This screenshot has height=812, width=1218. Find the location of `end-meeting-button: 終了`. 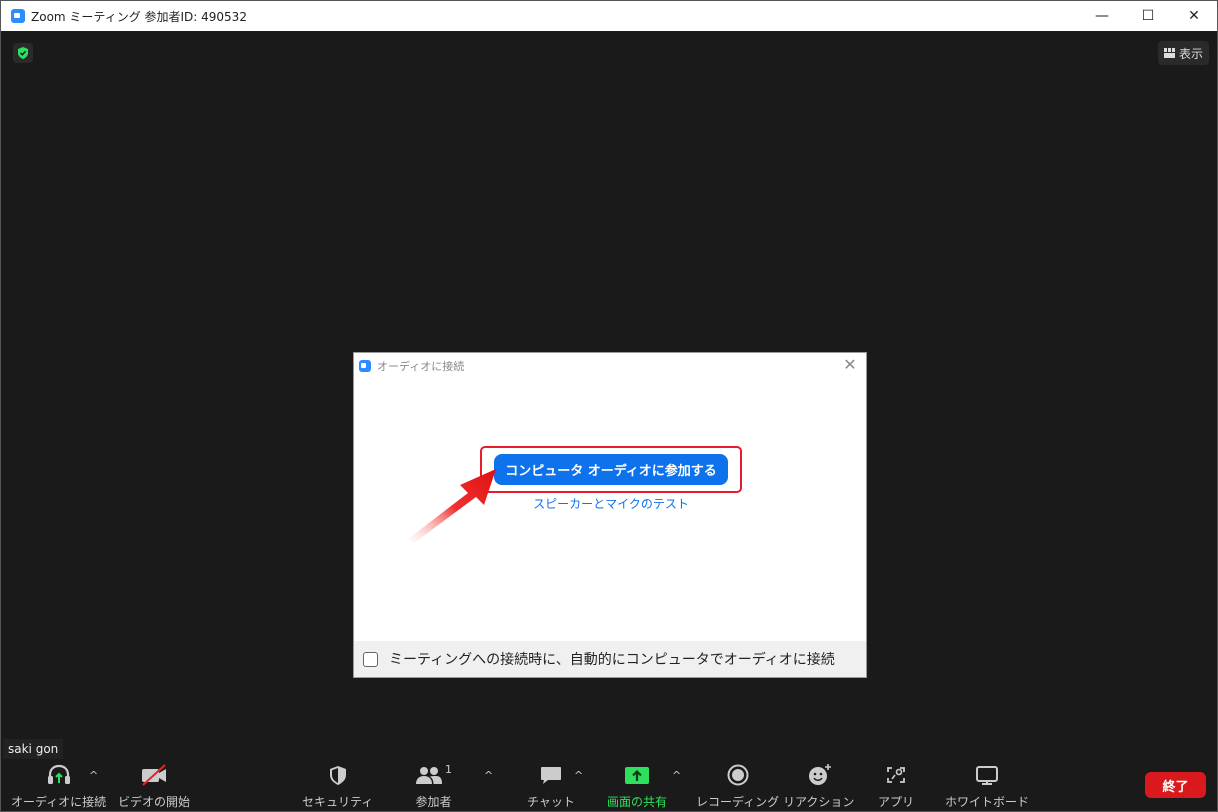

end-meeting-button: 終了 is located at coordinates (1175, 785).